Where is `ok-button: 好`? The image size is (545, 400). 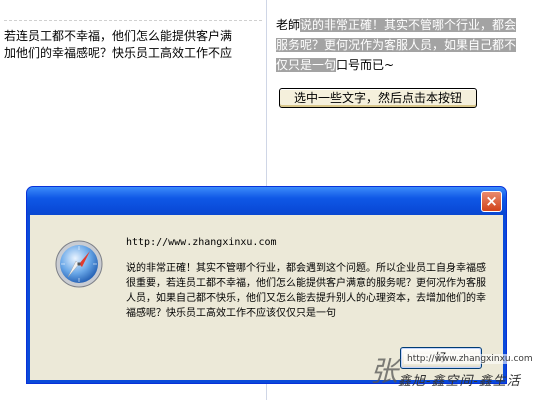
ok-button: 好 is located at coordinates (441, 358).